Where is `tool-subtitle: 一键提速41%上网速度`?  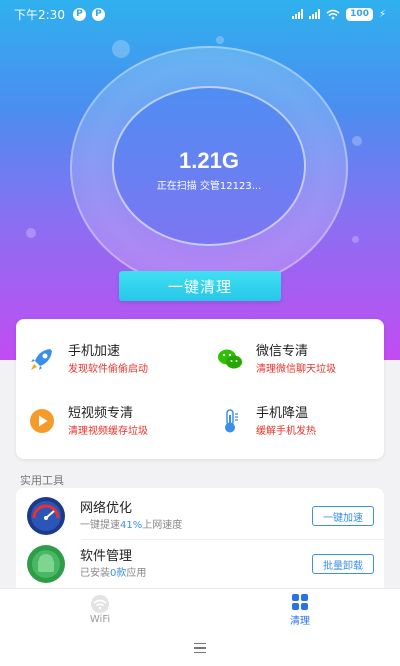
tool-subtitle: 一键提速41%上网速度 is located at coordinates (131, 525).